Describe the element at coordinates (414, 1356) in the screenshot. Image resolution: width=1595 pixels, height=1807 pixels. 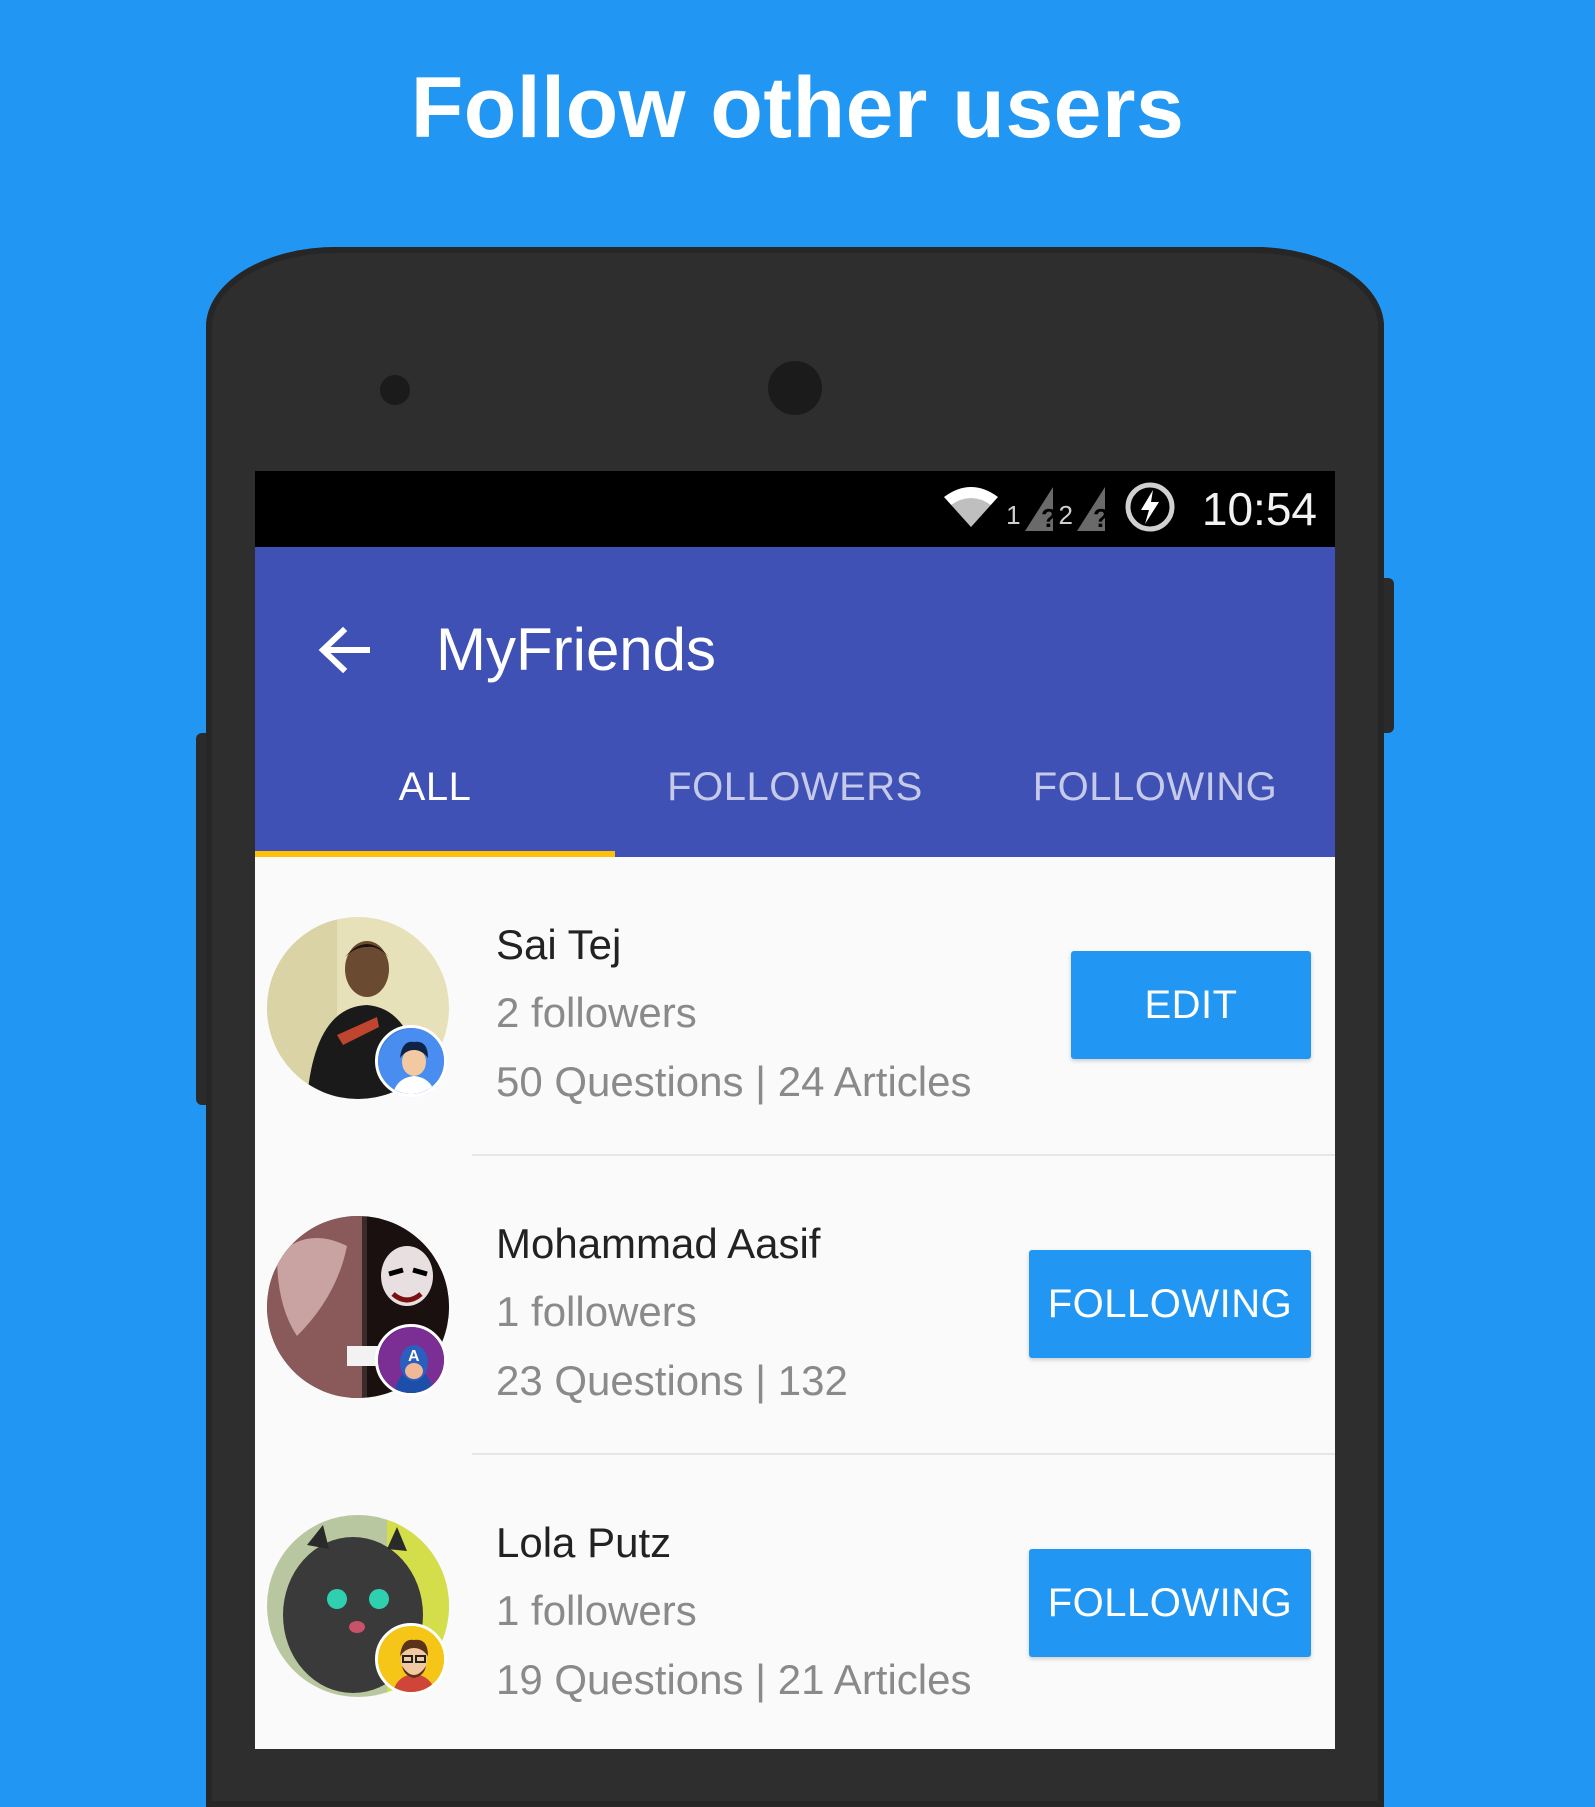
I see `svg-text: A` at that location.